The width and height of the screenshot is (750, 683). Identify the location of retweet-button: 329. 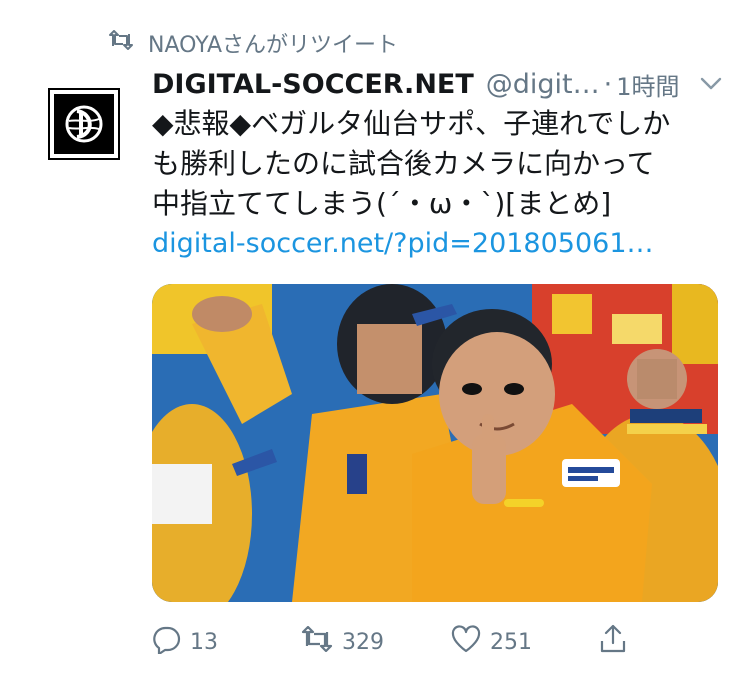
(342, 641).